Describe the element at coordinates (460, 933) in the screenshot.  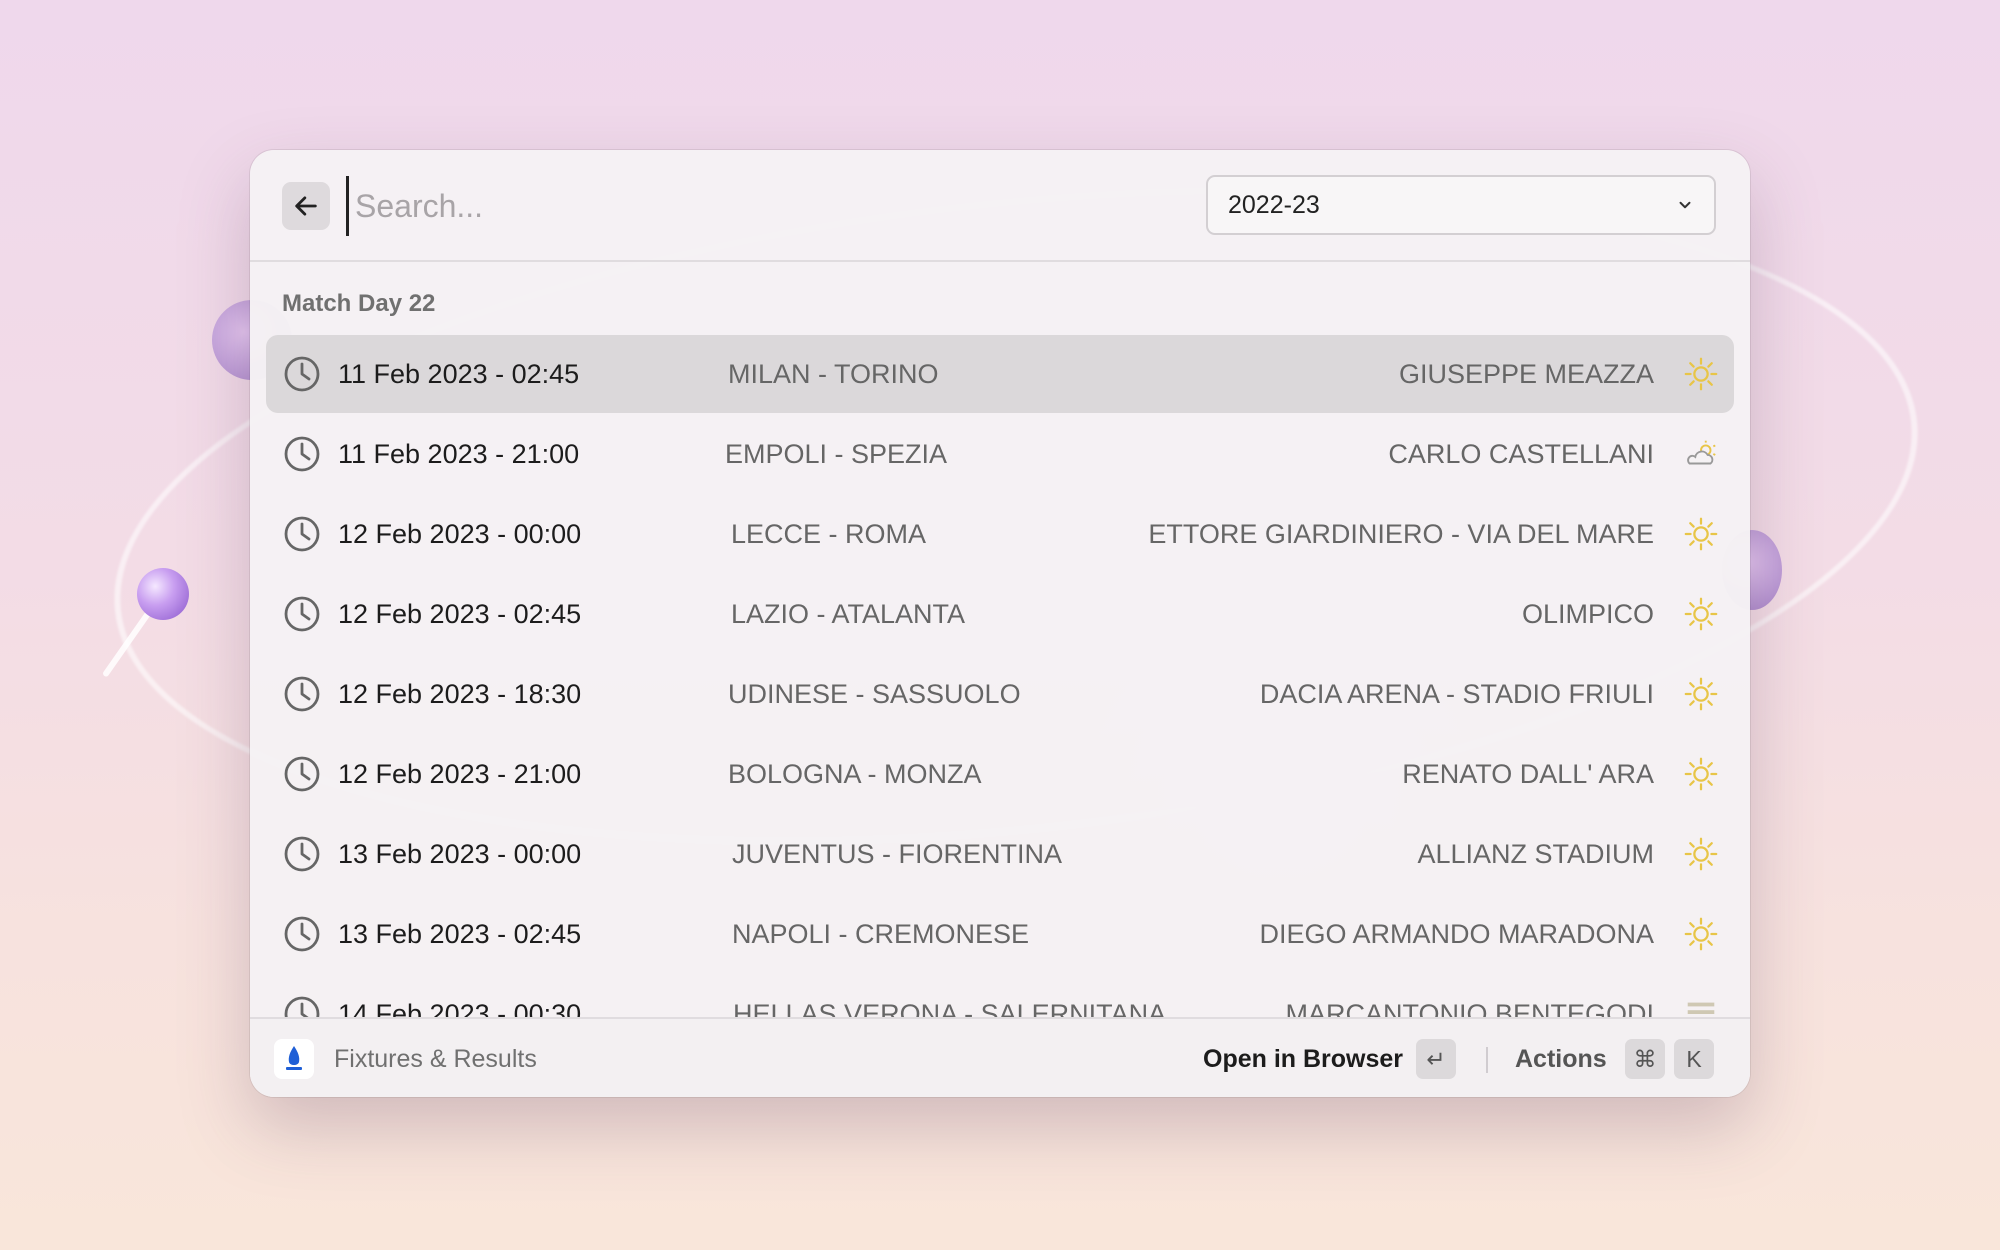
I see `fixture-datetime: 13 Feb 2023 - 02:45` at that location.